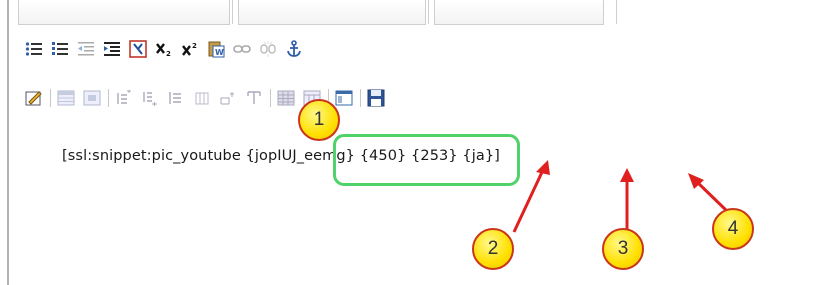  I want to click on split-cells-icon, so click(286, 98).